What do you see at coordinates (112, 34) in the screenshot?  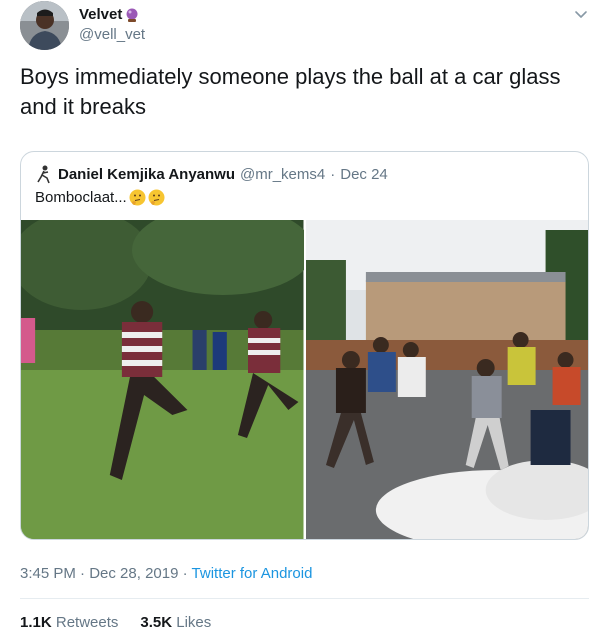 I see `author-handle: @vell_vet` at bounding box center [112, 34].